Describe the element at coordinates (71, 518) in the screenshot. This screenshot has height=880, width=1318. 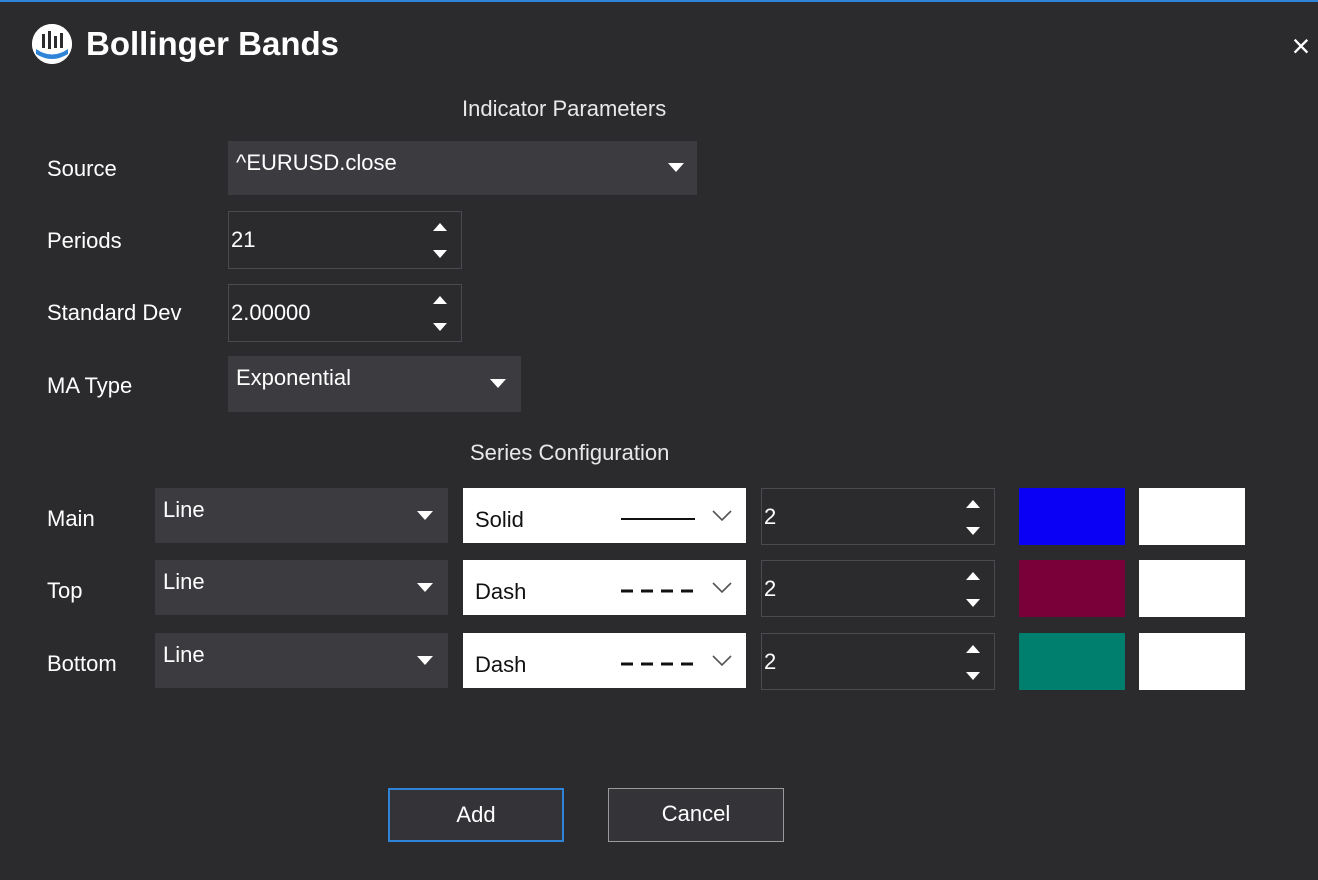
I see `series-label: Main` at that location.